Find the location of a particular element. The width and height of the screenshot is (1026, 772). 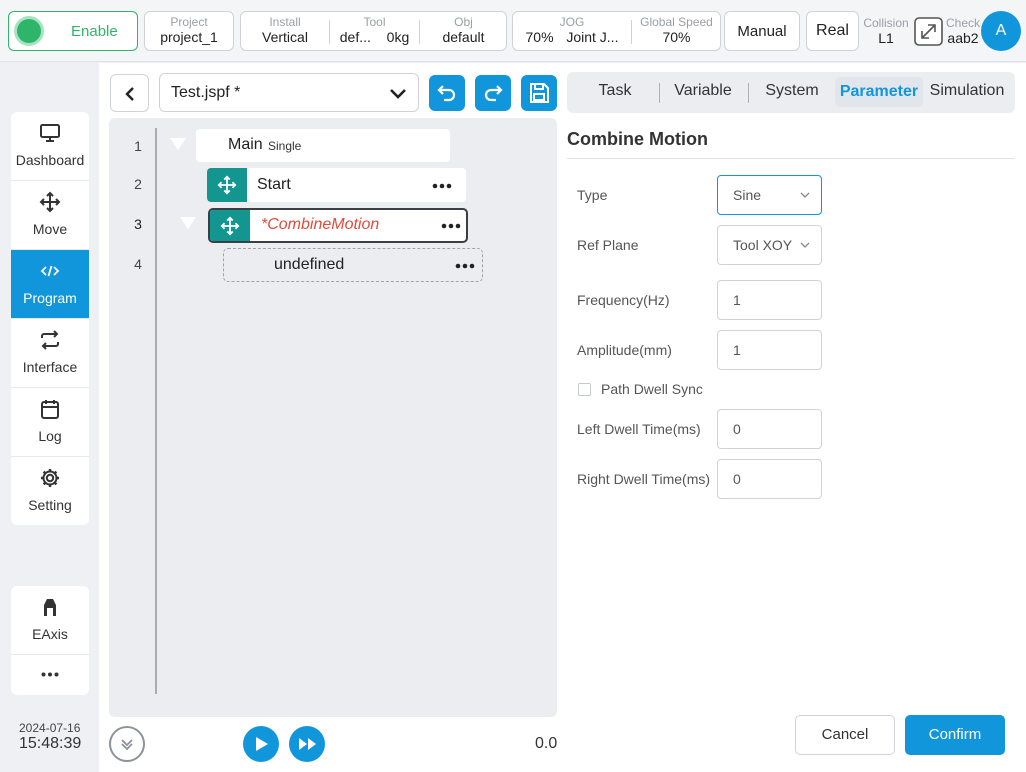

sidebar-item-program: Program is located at coordinates (50, 284).